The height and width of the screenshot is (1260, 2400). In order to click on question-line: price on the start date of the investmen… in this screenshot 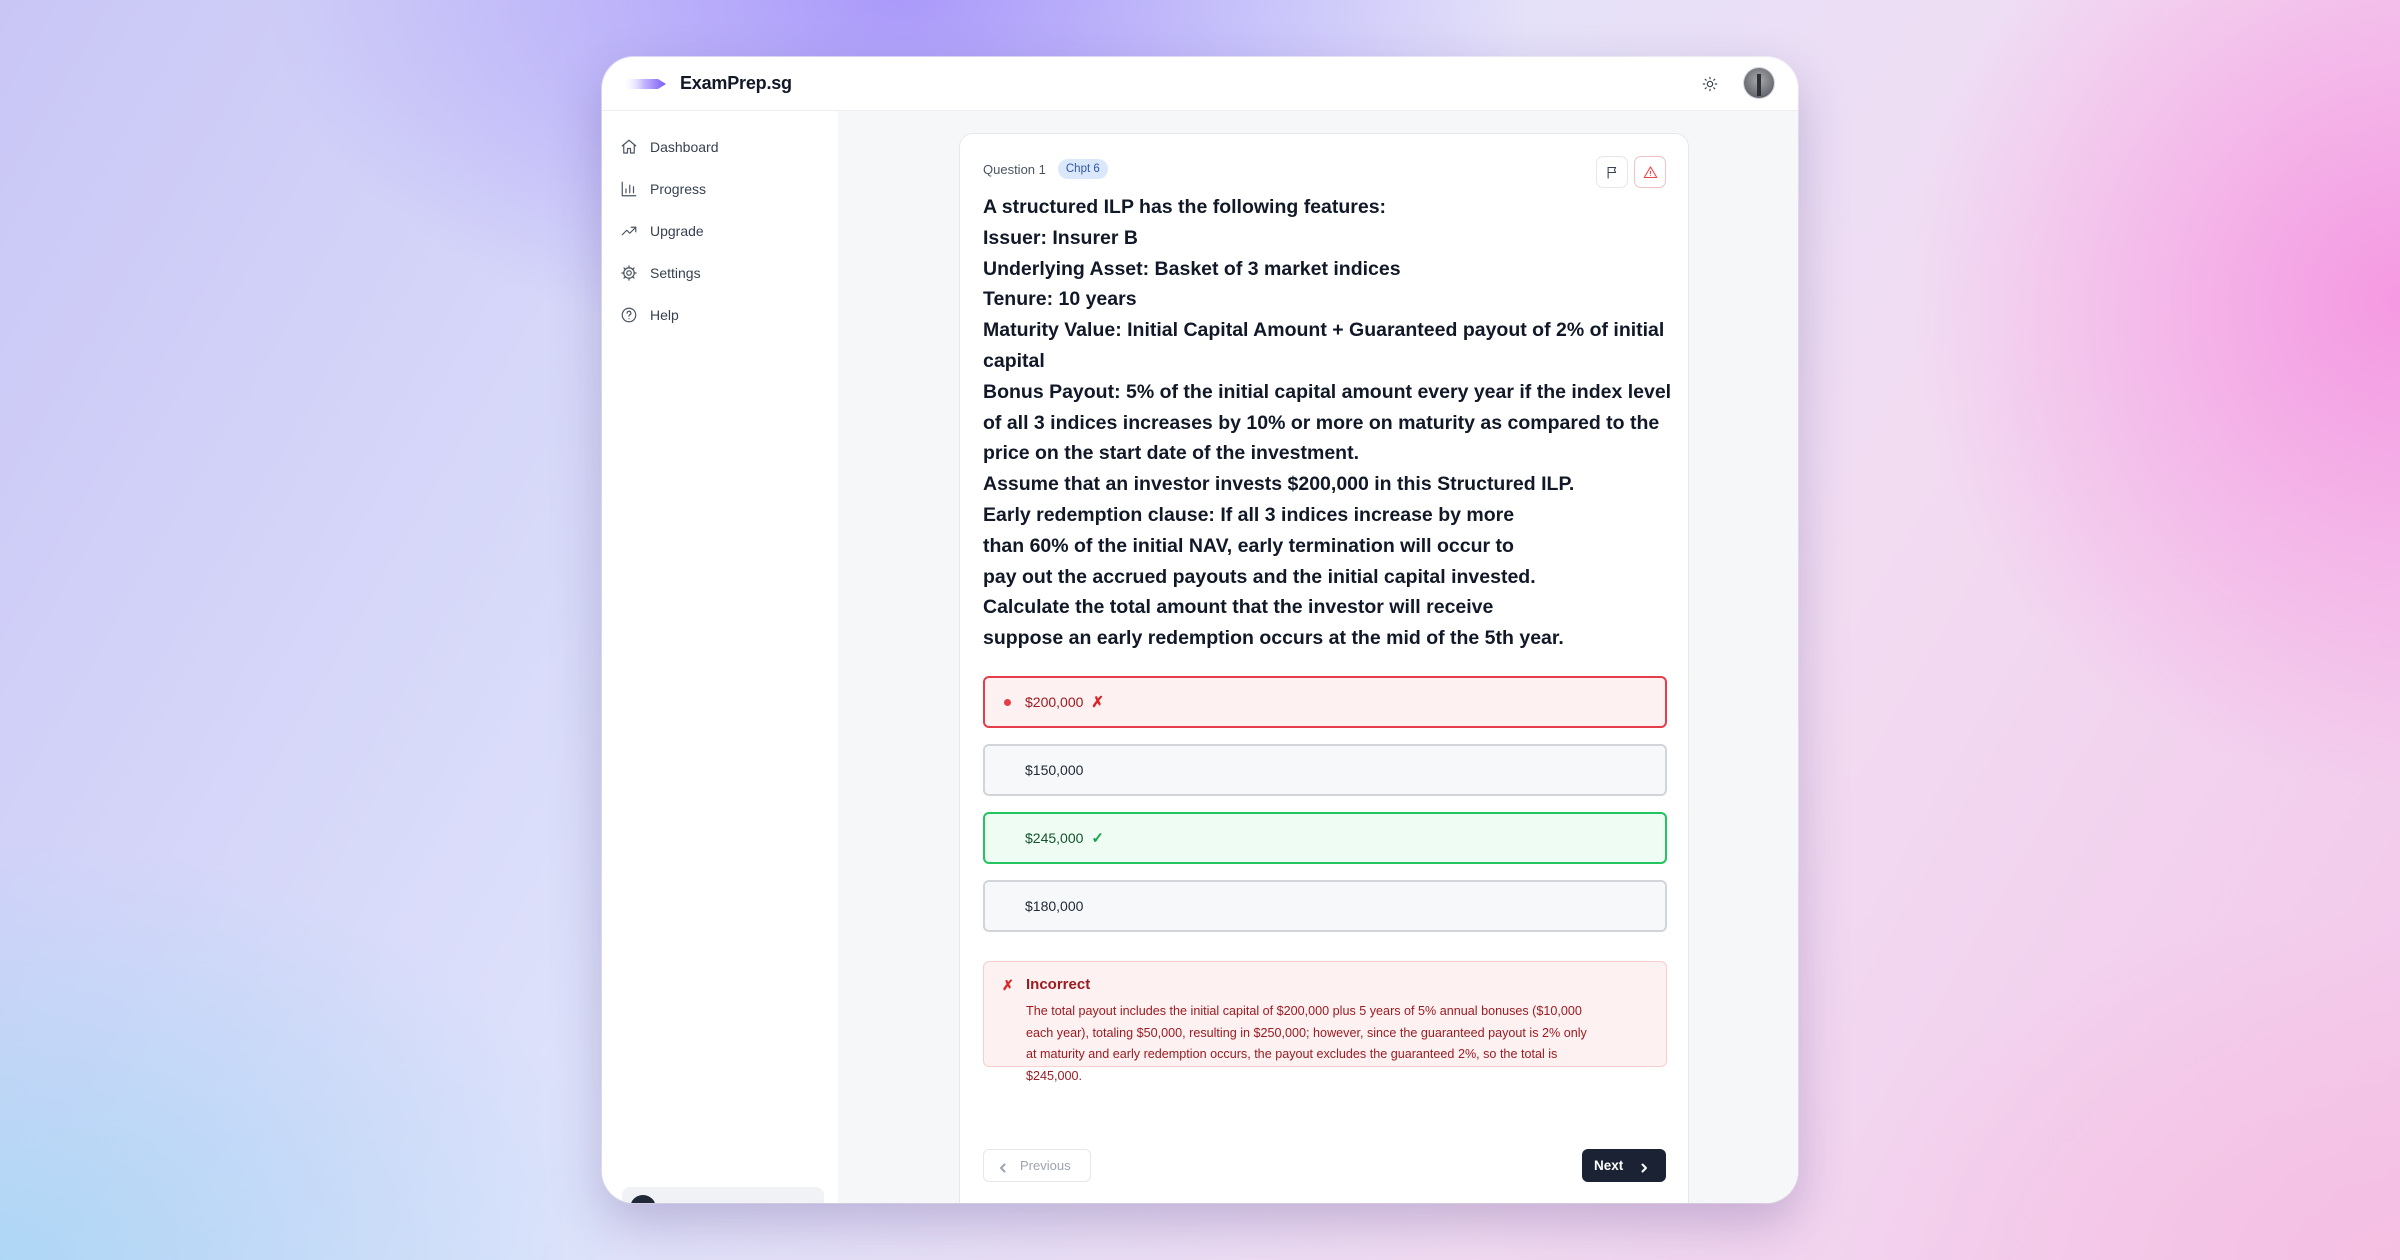, I will do `click(1171, 453)`.